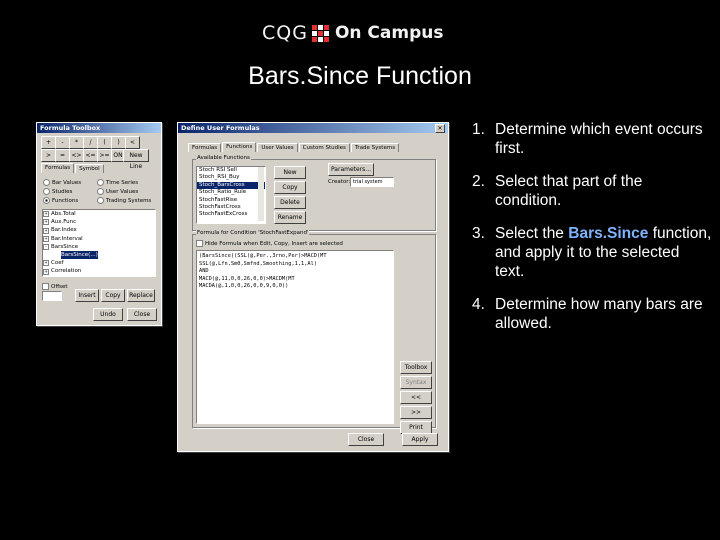 This screenshot has width=720, height=540. What do you see at coordinates (99, 230) in the screenshot?
I see `tree-item: + Bar.Index` at bounding box center [99, 230].